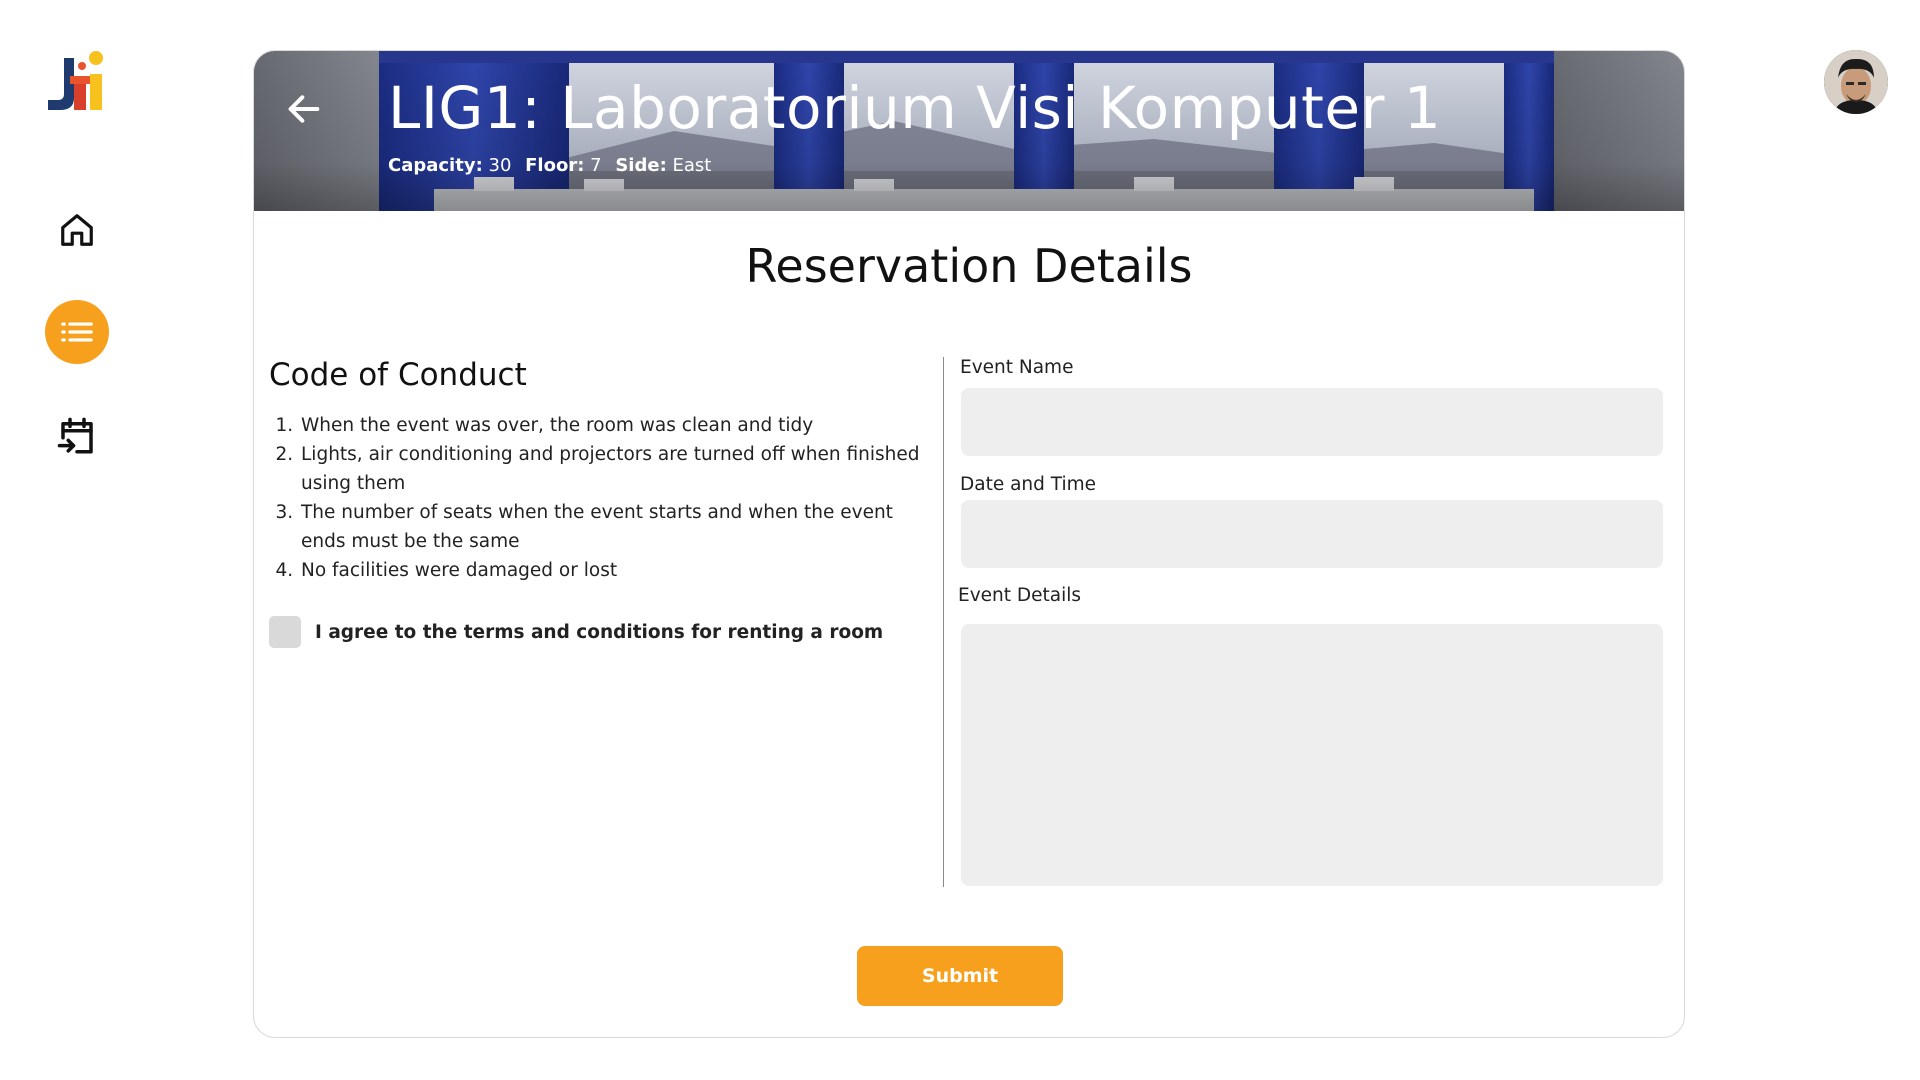 The image size is (1920, 1080). What do you see at coordinates (435, 165) in the screenshot?
I see `capacity-label: Capacity:` at bounding box center [435, 165].